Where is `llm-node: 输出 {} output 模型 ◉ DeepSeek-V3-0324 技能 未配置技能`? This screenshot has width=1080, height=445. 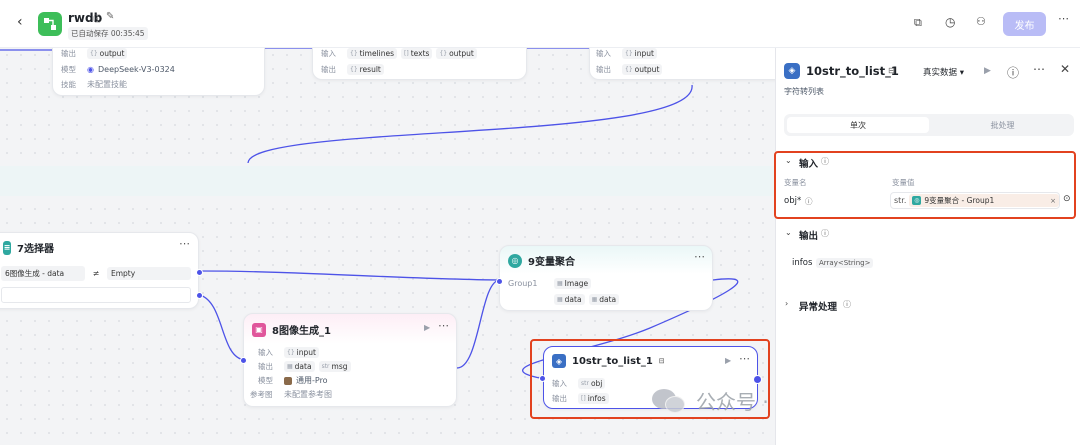 llm-node: 输出 {} output 模型 ◉ DeepSeek-V3-0324 技能 未配置技能 is located at coordinates (158, 72).